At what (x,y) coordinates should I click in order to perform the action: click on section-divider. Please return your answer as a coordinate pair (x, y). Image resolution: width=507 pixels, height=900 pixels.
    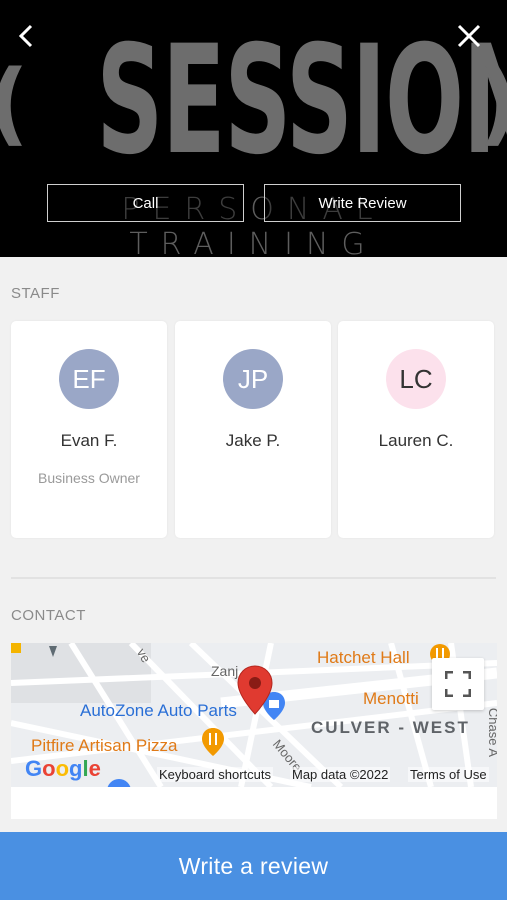
    Looking at the image, I should click on (253, 578).